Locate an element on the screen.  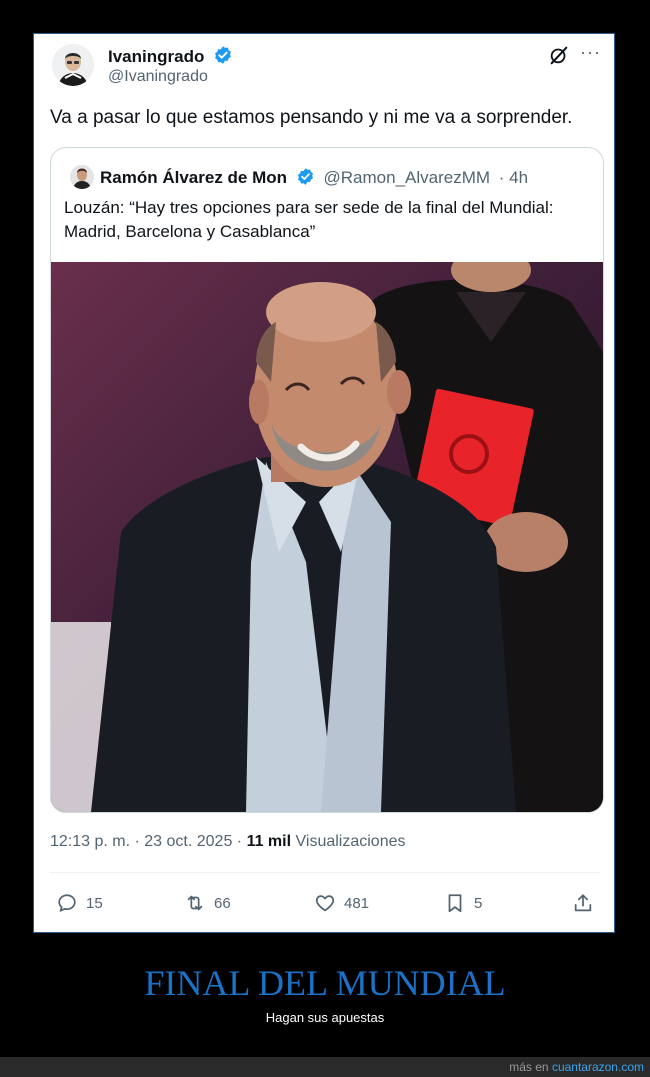
bookmark-count: 5 is located at coordinates (478, 903).